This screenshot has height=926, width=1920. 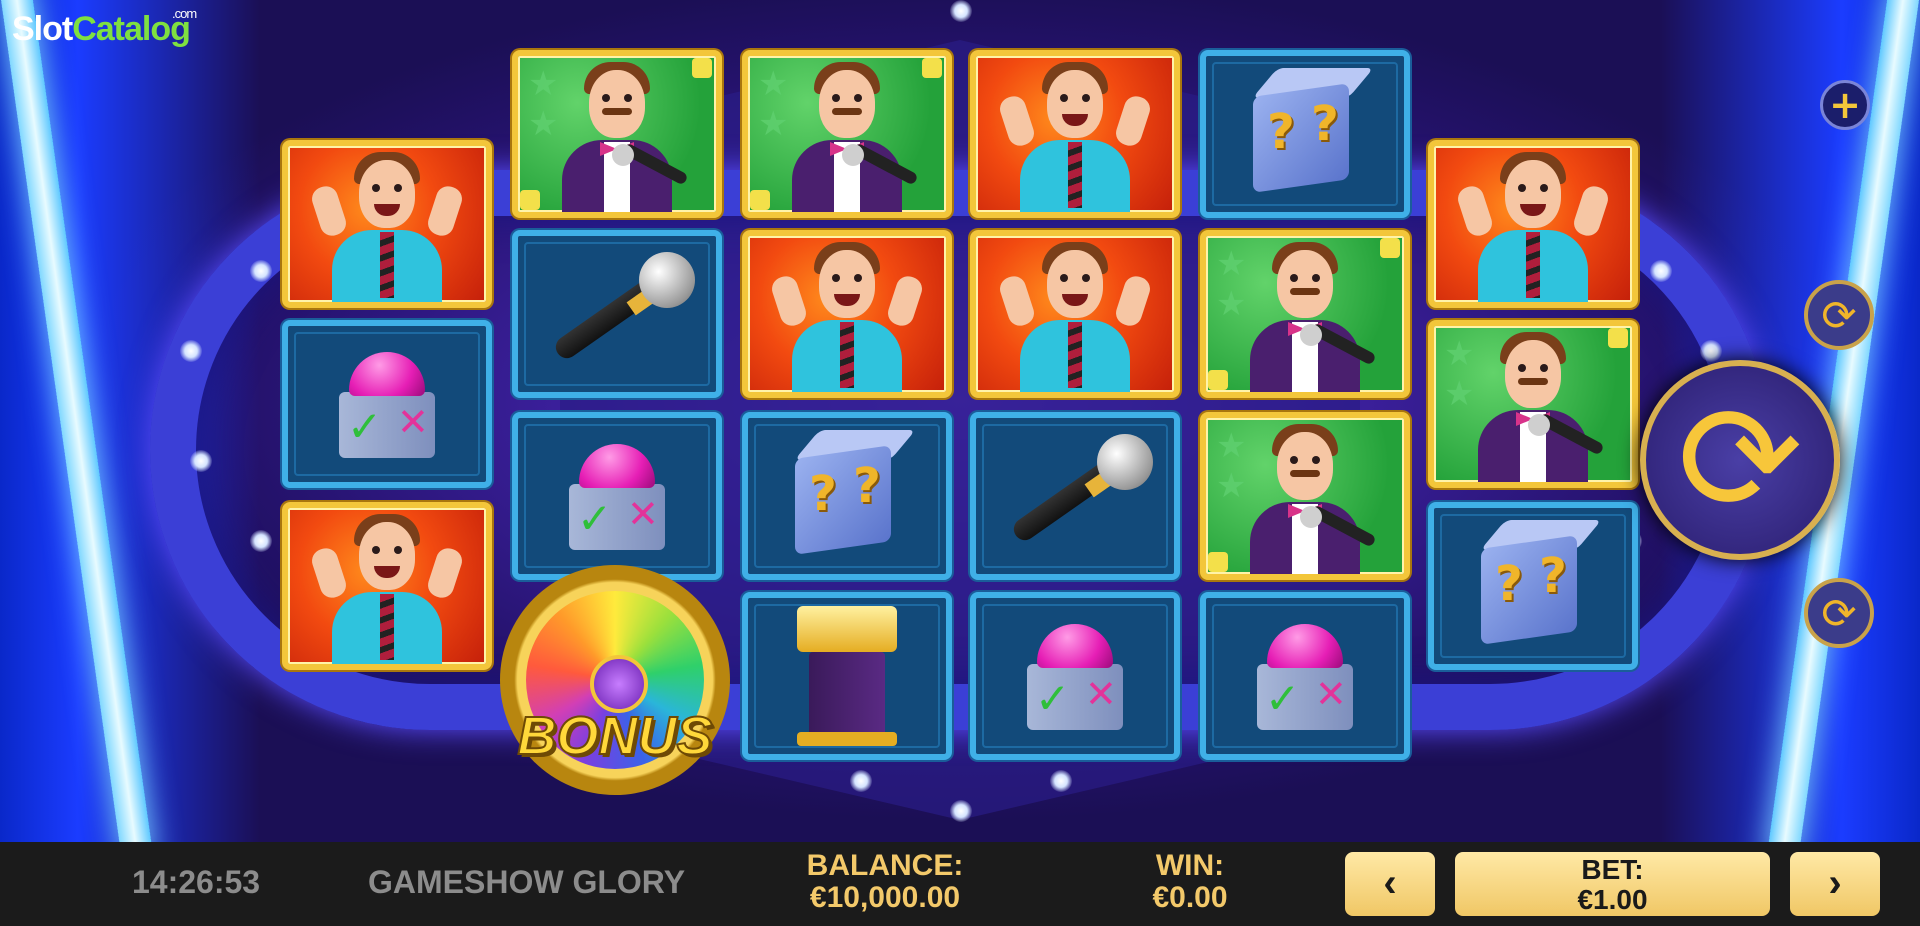 I want to click on balance-value: €10,000.00, so click(x=885, y=897).